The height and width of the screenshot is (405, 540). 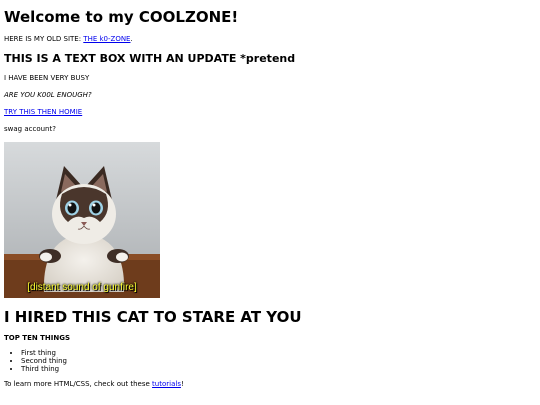 What do you see at coordinates (37, 338) in the screenshot?
I see `top-ten-title: TOP TEN THINGS` at bounding box center [37, 338].